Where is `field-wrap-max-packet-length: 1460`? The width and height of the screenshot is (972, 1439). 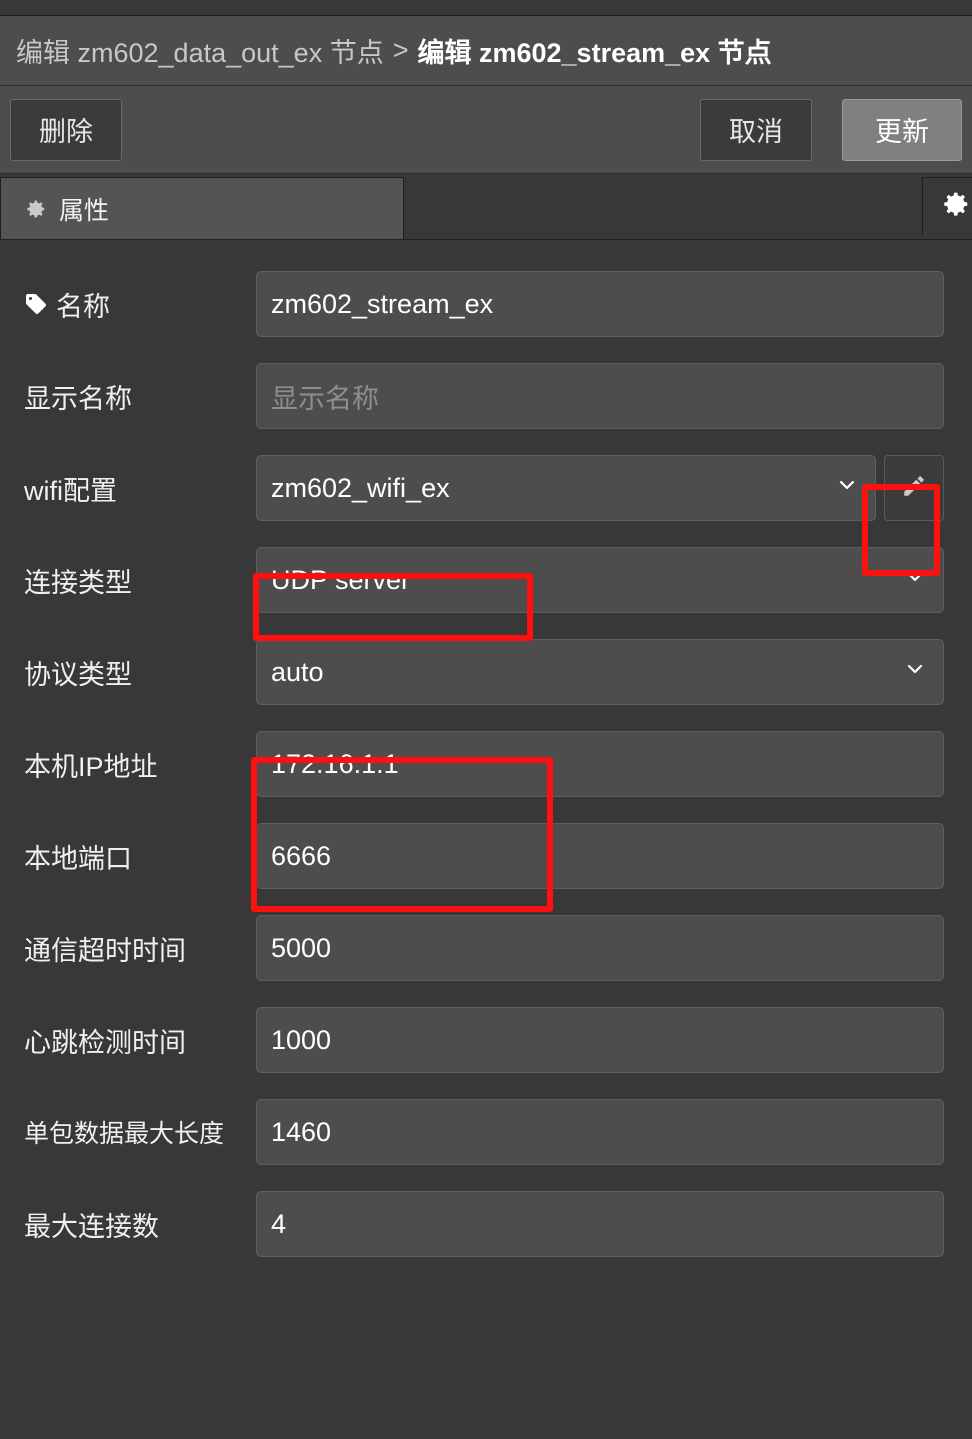 field-wrap-max-packet-length: 1460 is located at coordinates (600, 1132).